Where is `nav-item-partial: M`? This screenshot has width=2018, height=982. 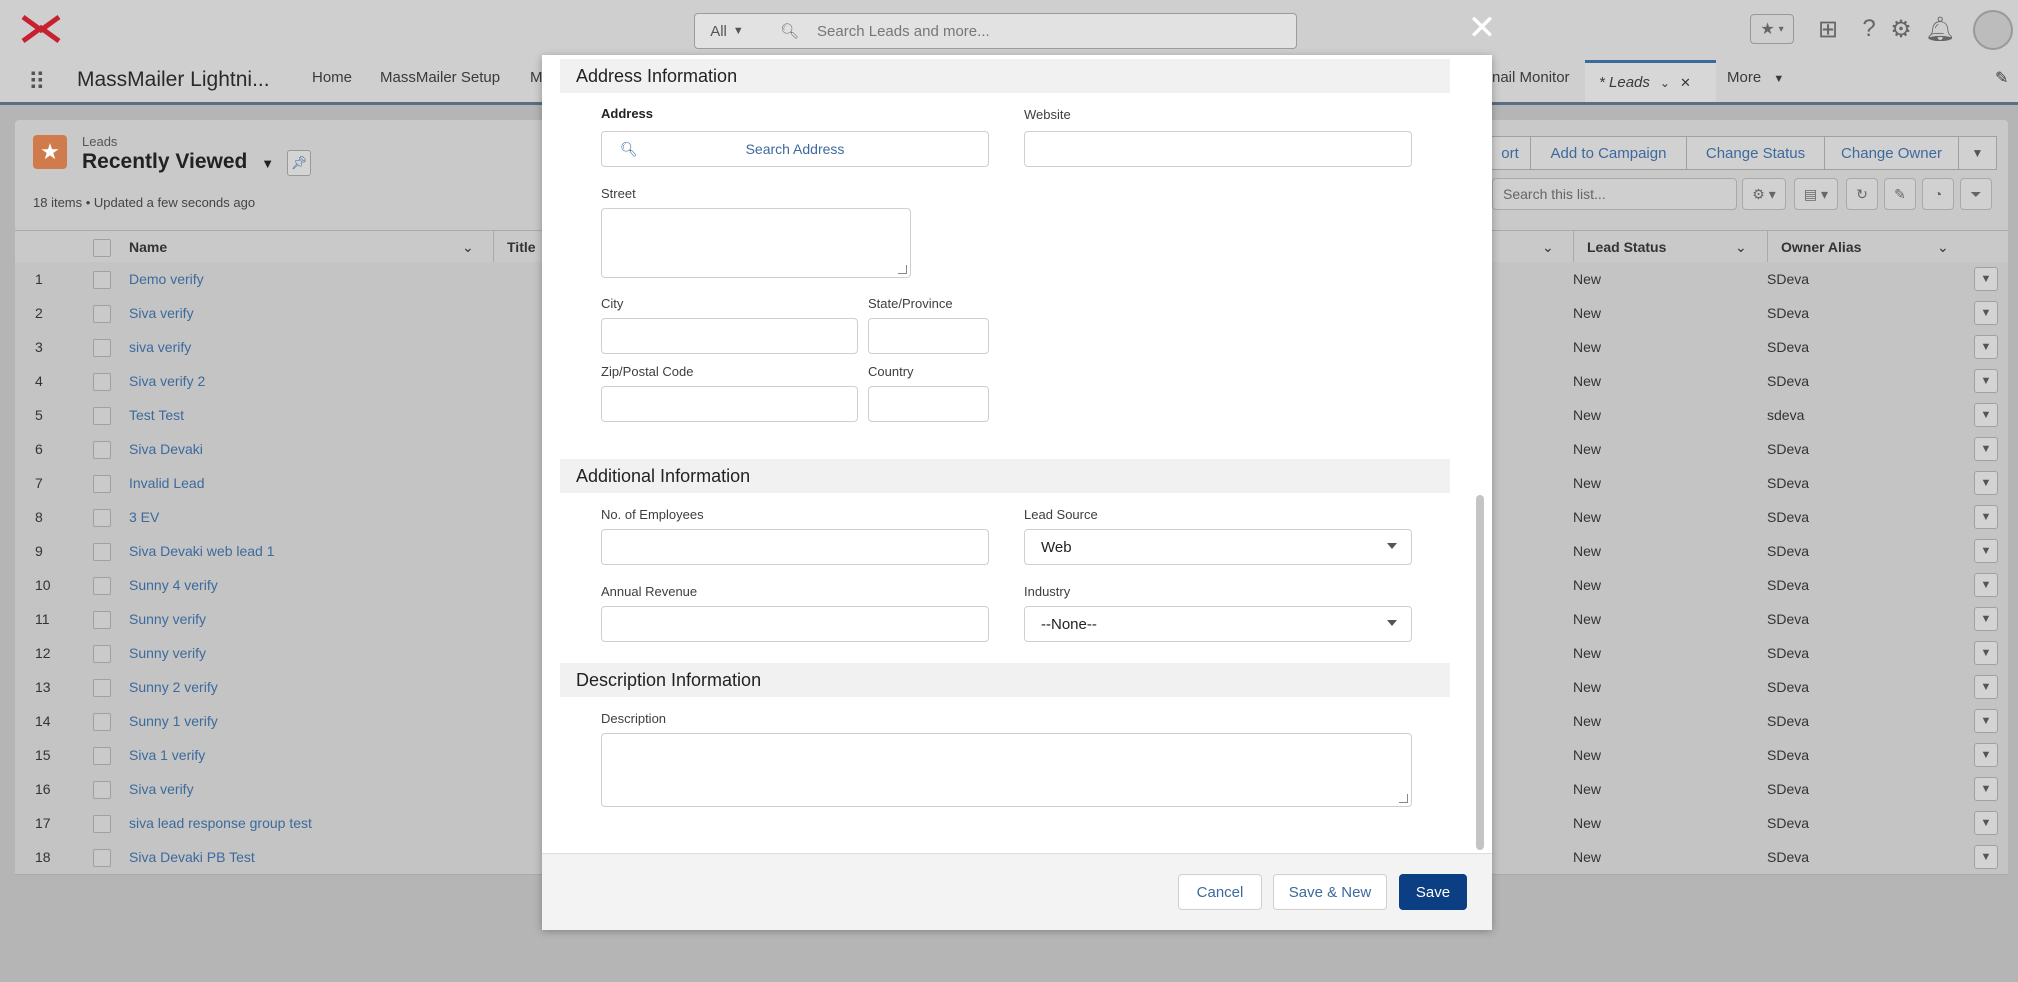 nav-item-partial: M is located at coordinates (536, 77).